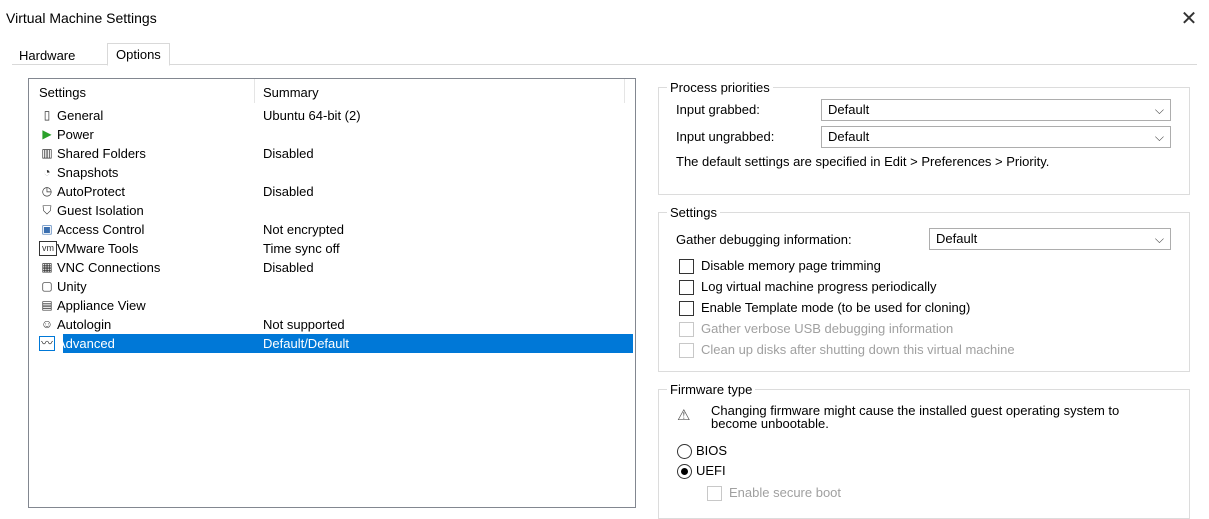  I want to click on group-title: Process priorities, so click(720, 87).